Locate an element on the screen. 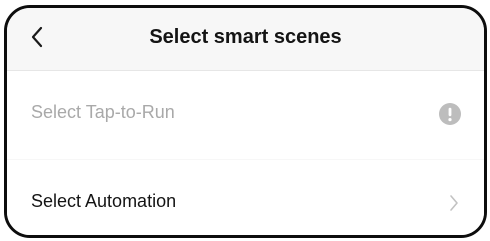 The width and height of the screenshot is (490, 241). chevron-right-icon is located at coordinates (454, 203).